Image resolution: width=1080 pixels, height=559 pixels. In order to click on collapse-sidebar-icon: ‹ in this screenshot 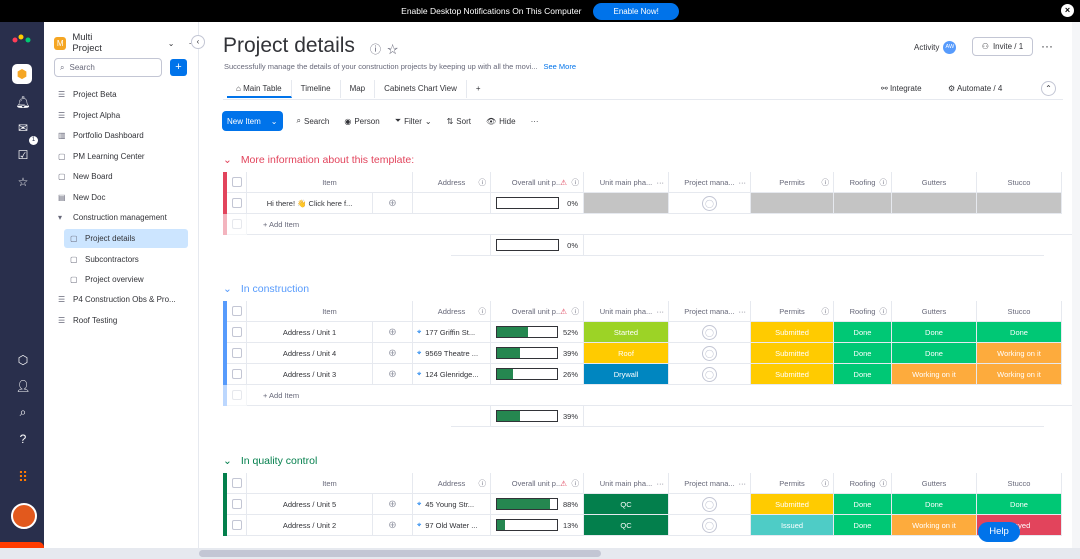, I will do `click(198, 42)`.